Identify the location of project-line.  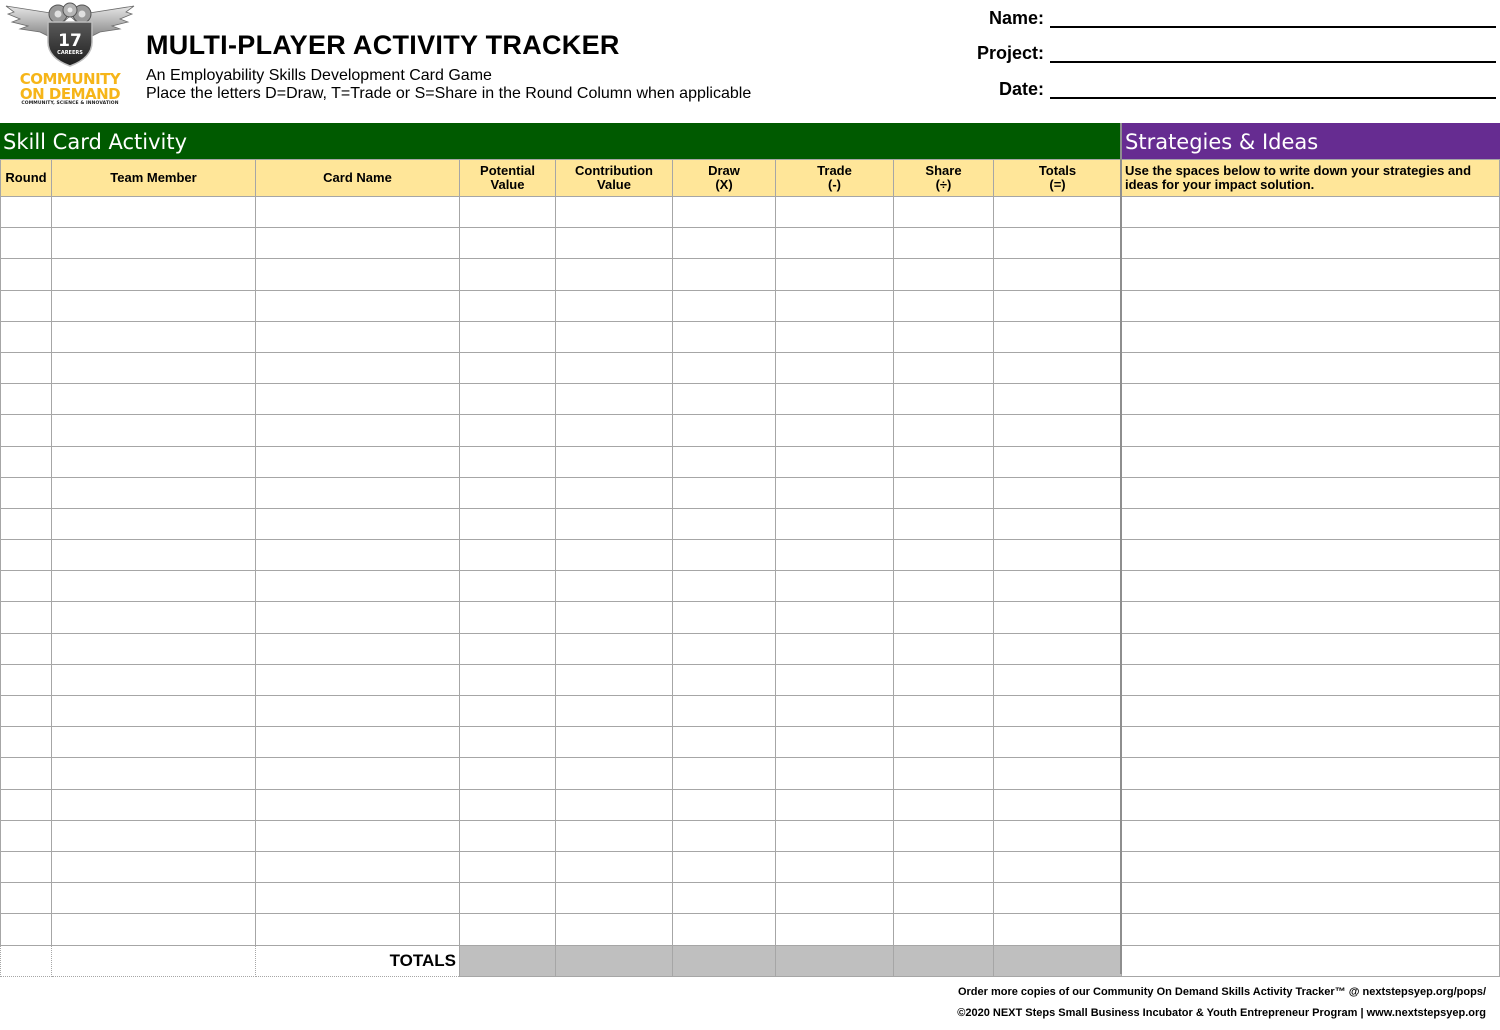
(1273, 62).